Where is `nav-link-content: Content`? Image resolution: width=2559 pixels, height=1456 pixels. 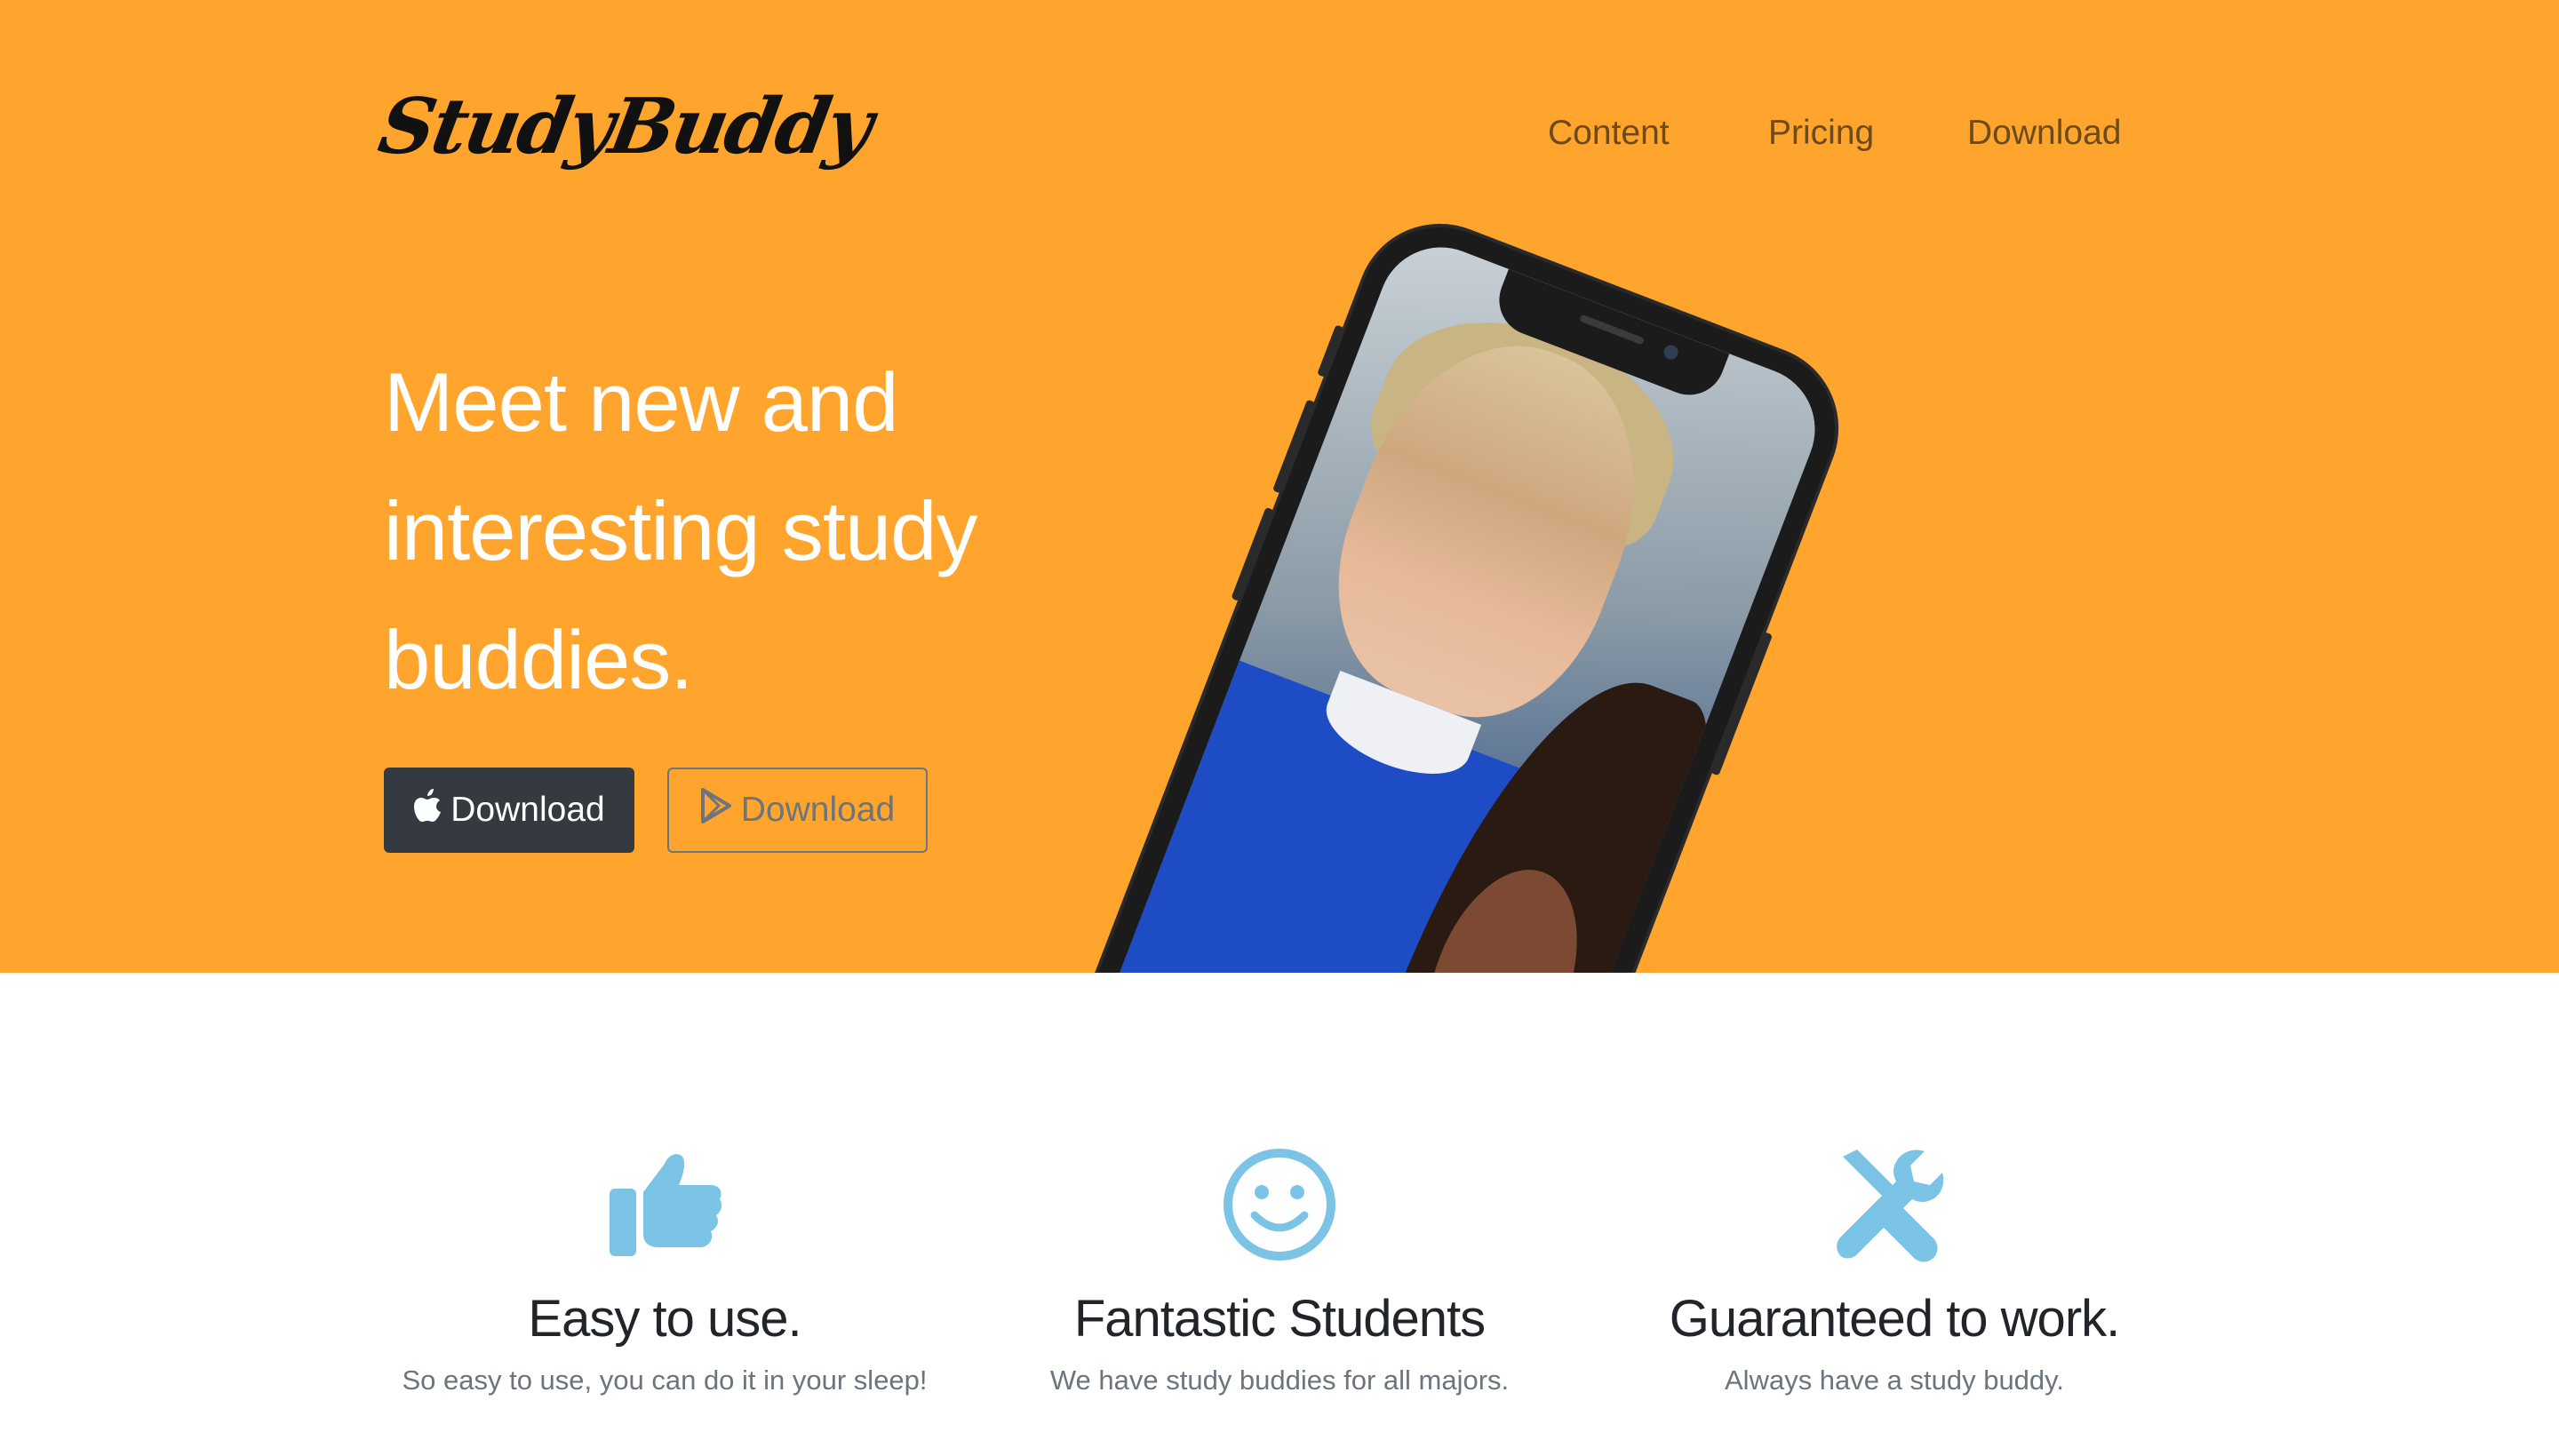 nav-link-content: Content is located at coordinates (1609, 133).